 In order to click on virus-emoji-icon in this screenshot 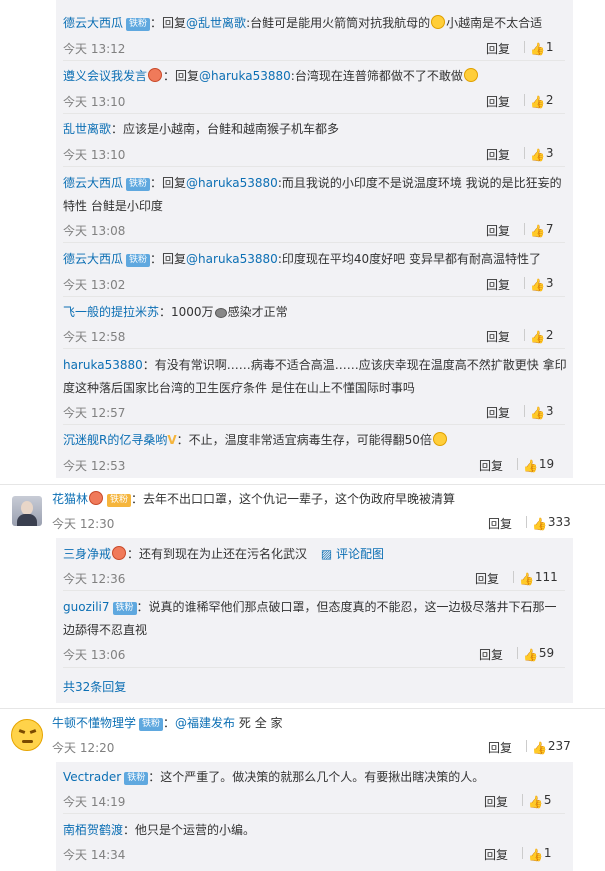, I will do `click(220, 313)`.